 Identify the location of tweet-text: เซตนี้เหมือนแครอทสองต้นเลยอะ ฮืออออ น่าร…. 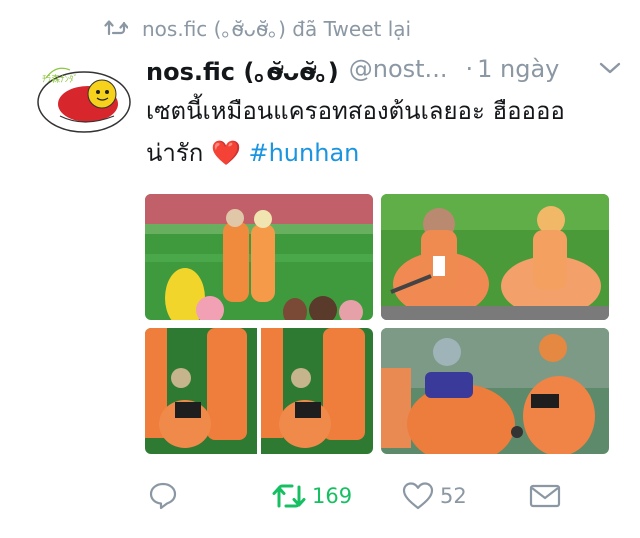
(381, 132).